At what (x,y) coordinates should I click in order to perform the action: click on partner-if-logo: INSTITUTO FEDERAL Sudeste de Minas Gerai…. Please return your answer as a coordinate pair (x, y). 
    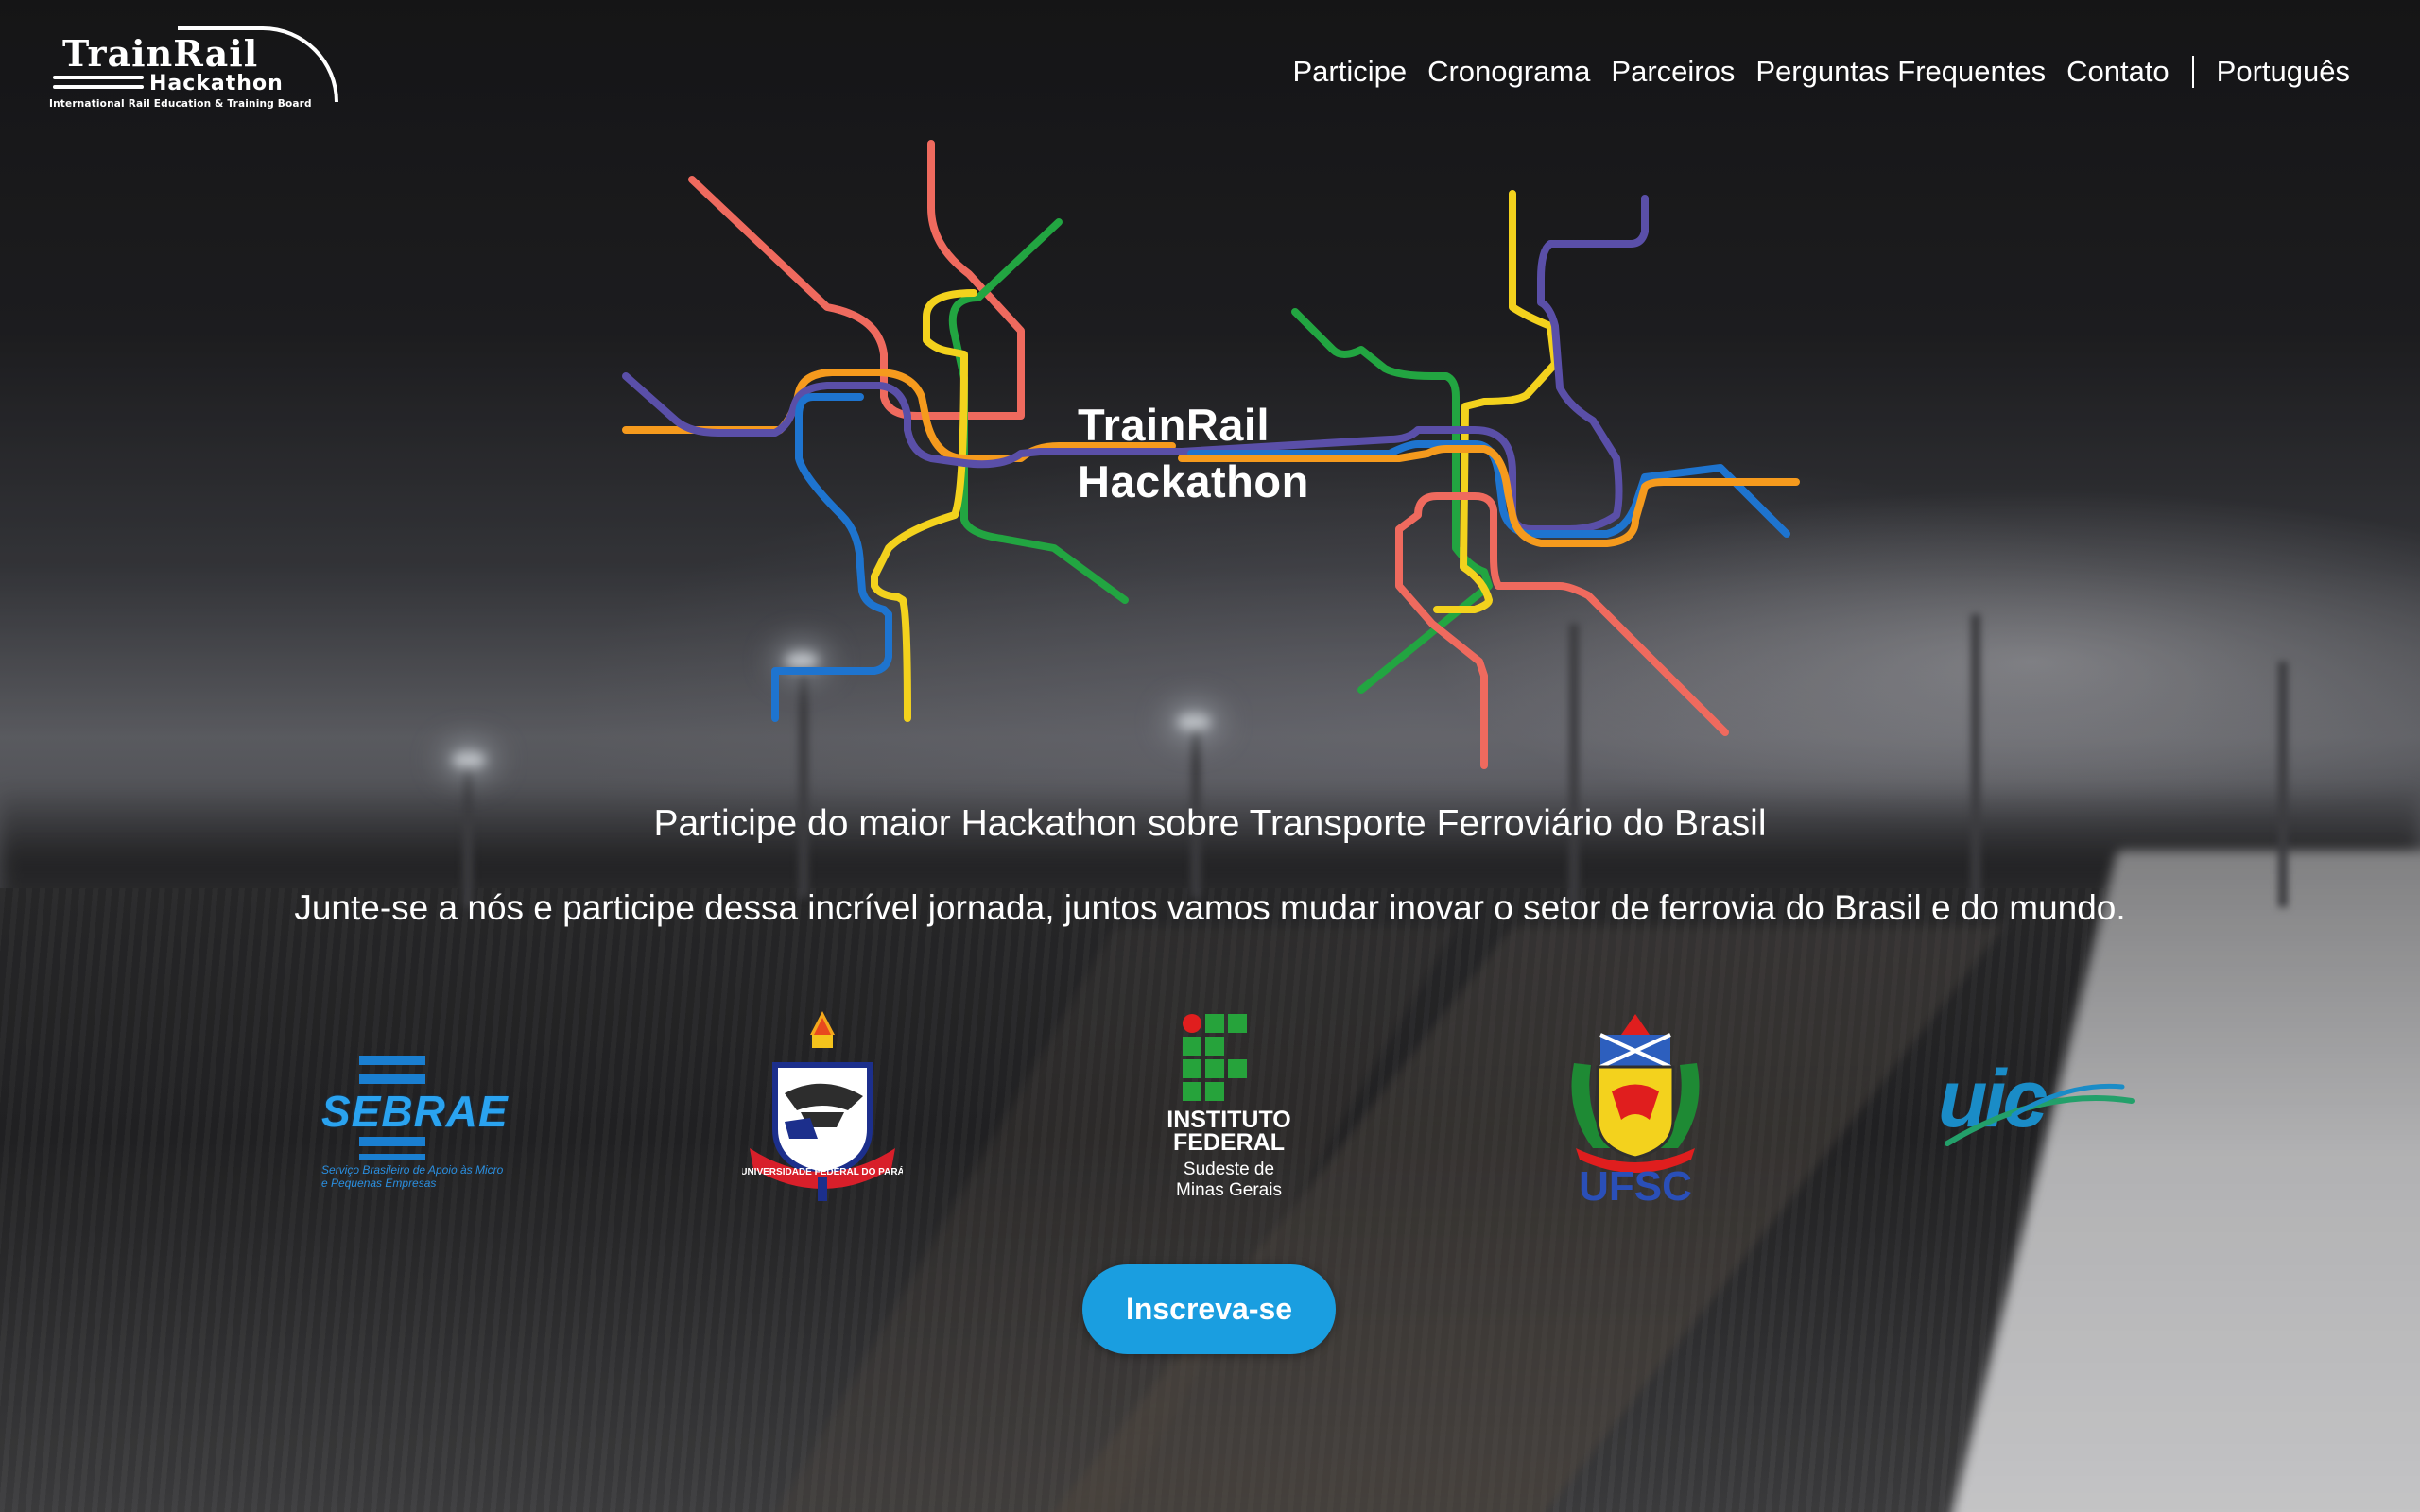
    Looking at the image, I should click on (1228, 1106).